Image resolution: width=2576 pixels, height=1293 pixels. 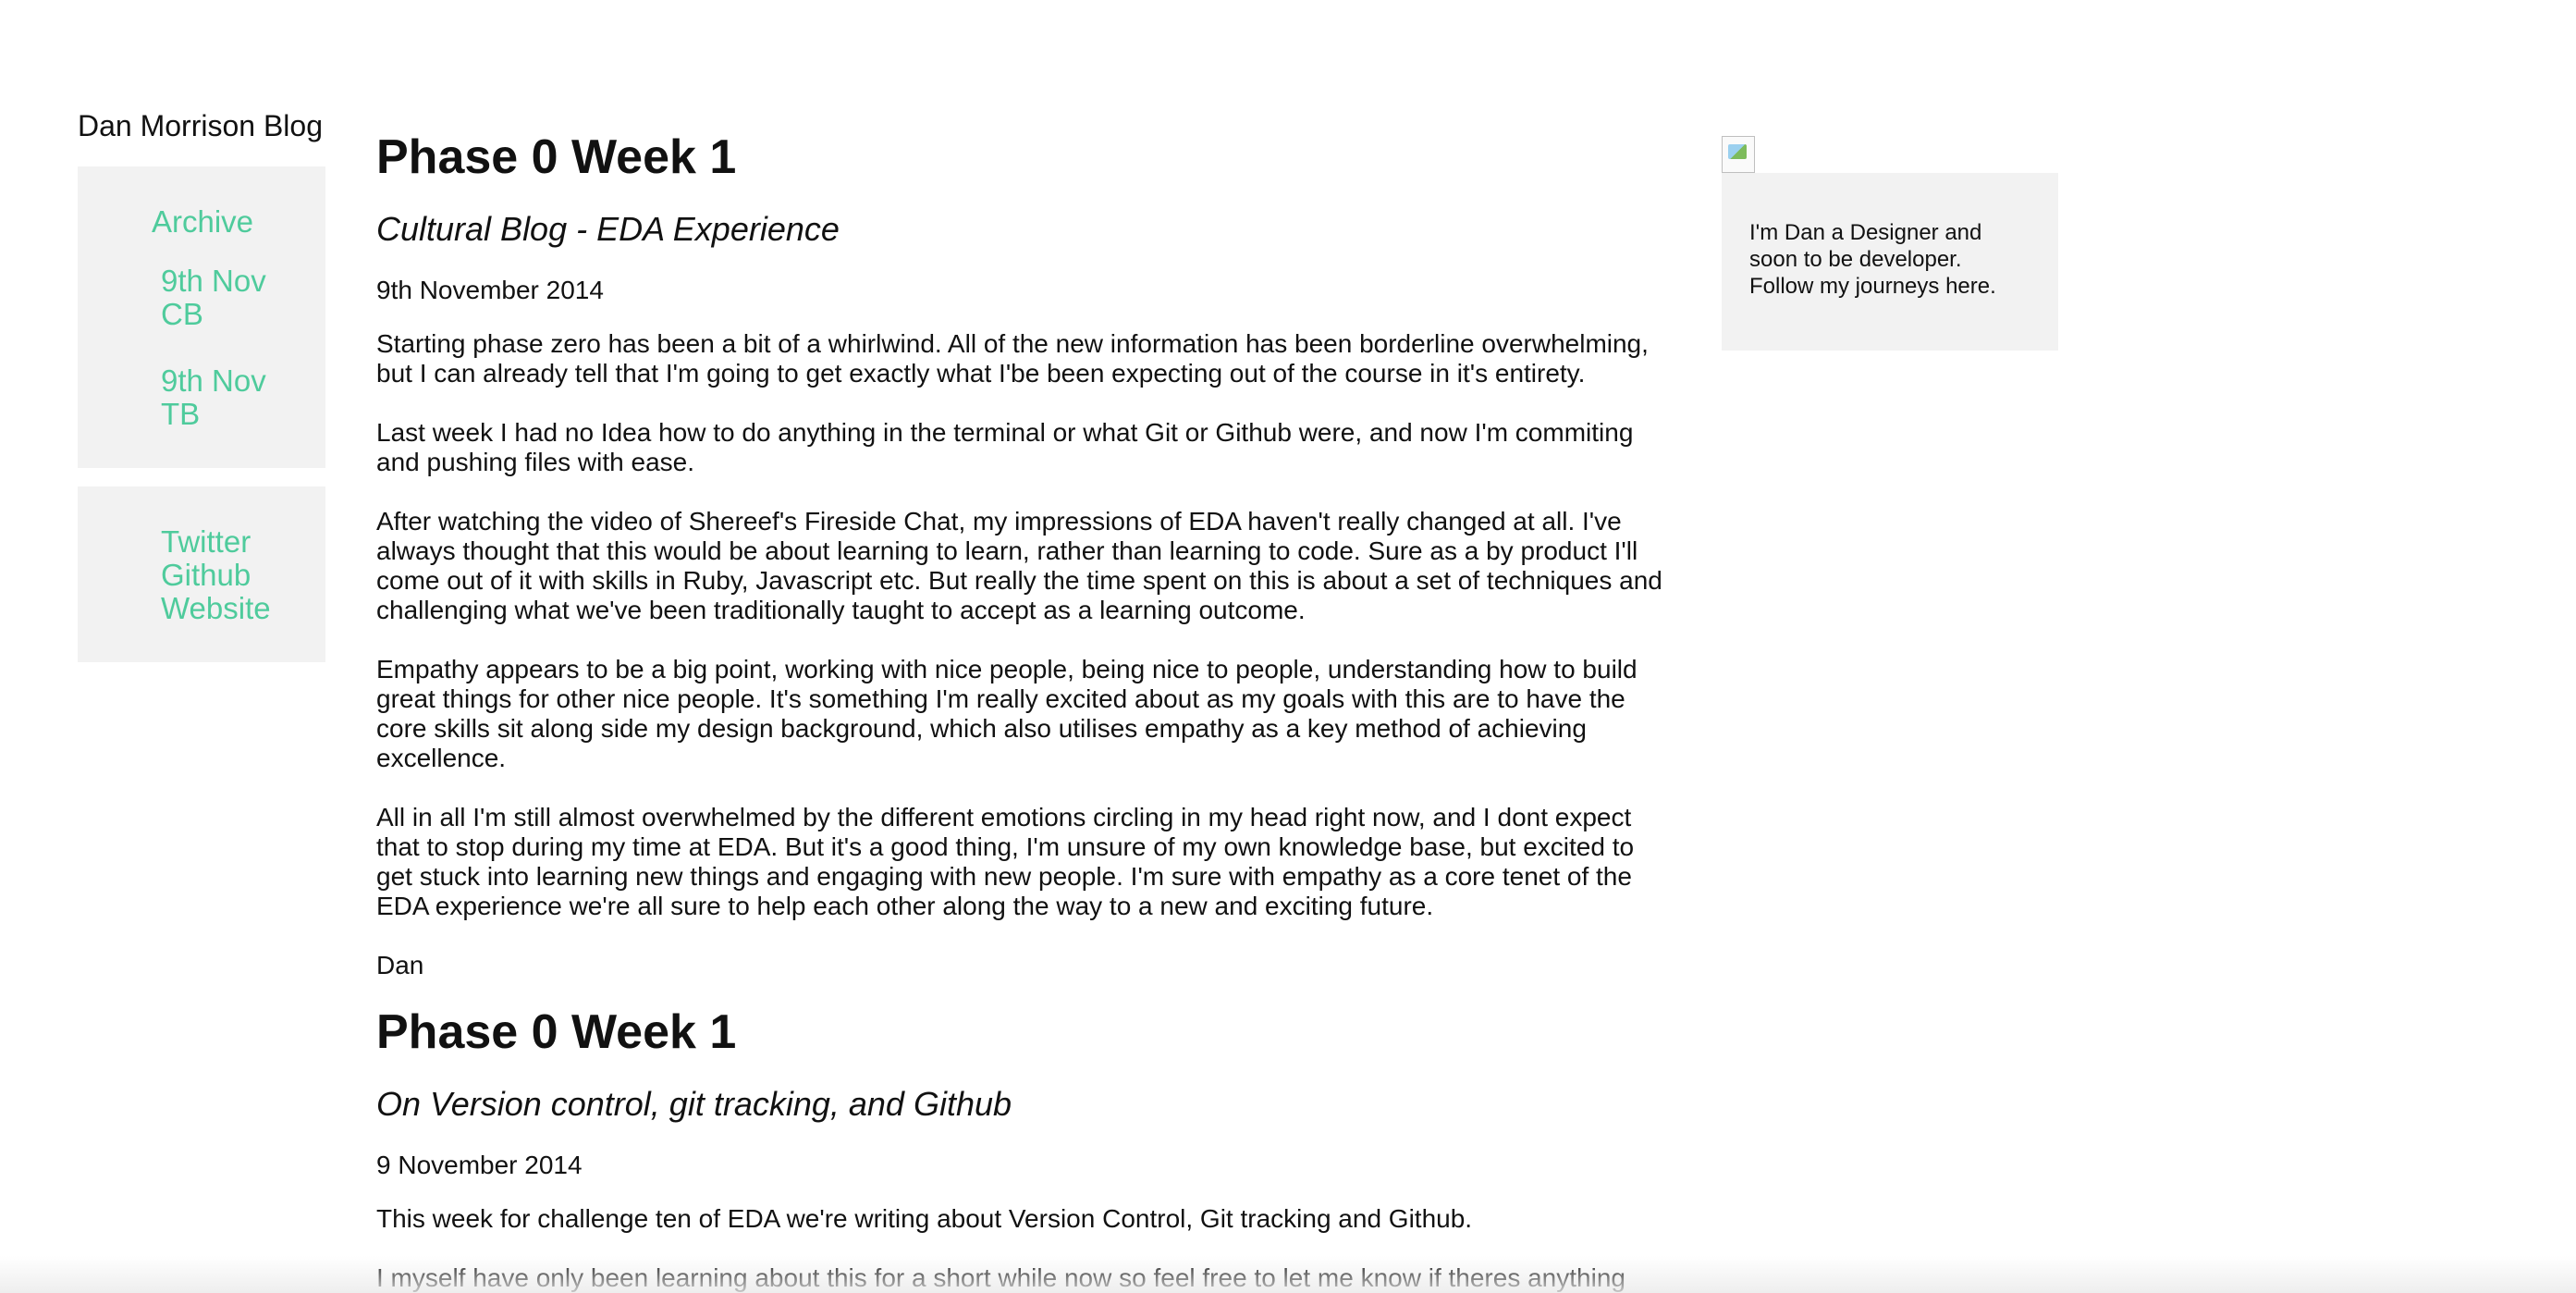 I want to click on post-signature: Dan, so click(x=400, y=965).